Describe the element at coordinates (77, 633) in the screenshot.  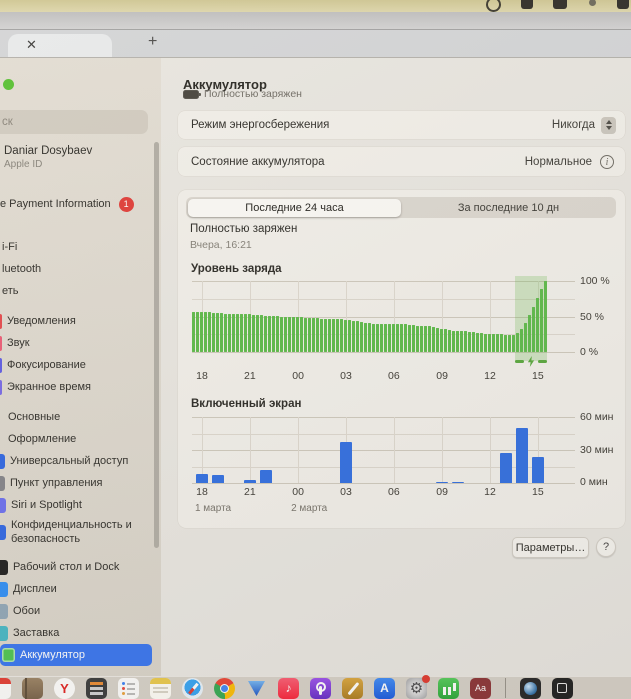
I see `sidebar-item: Заставка` at that location.